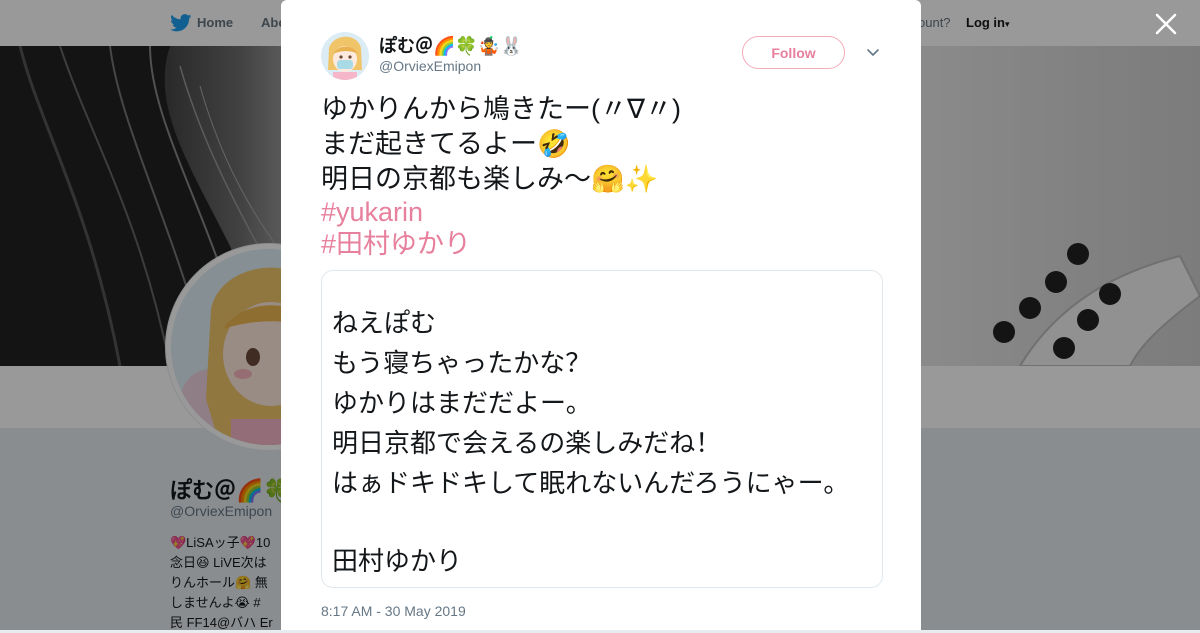 This screenshot has height=633, width=1200. What do you see at coordinates (490, 179) in the screenshot?
I see `tweet-line: 明日の京都も楽しみ～🤗✨` at bounding box center [490, 179].